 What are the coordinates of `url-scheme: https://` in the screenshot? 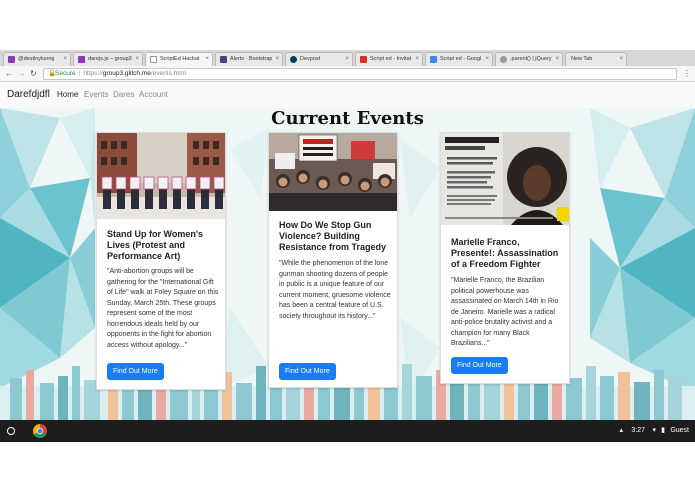 It's located at (93, 73).